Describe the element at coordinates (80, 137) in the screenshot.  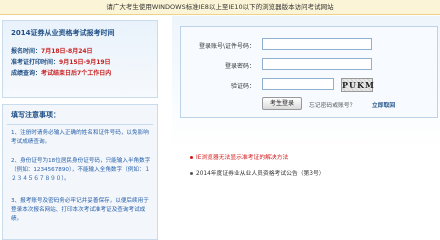
I see `note-item: 1、注册时请务必输入正确的姓名和证件号码，以免影响考试成绩查询。` at that location.